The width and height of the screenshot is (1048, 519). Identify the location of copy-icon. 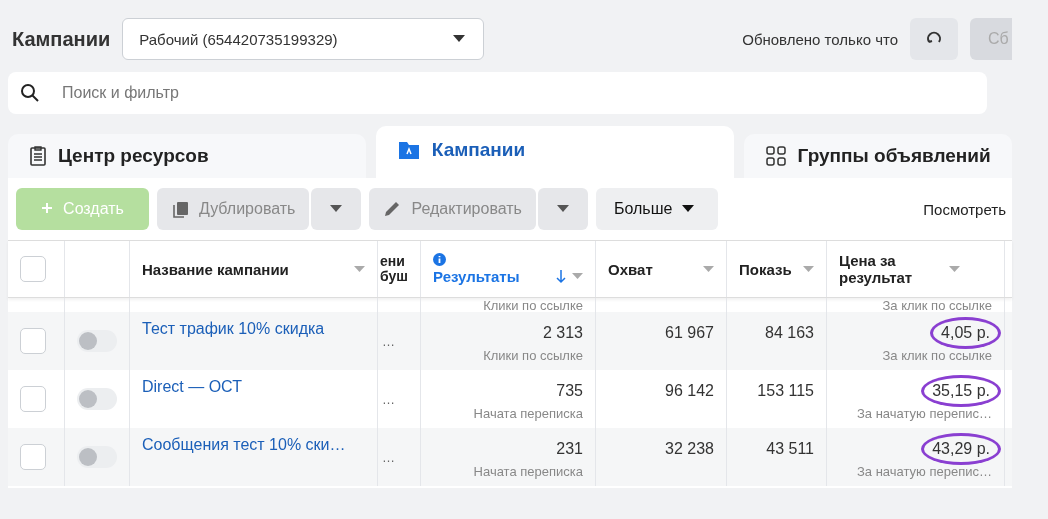
(180, 209).